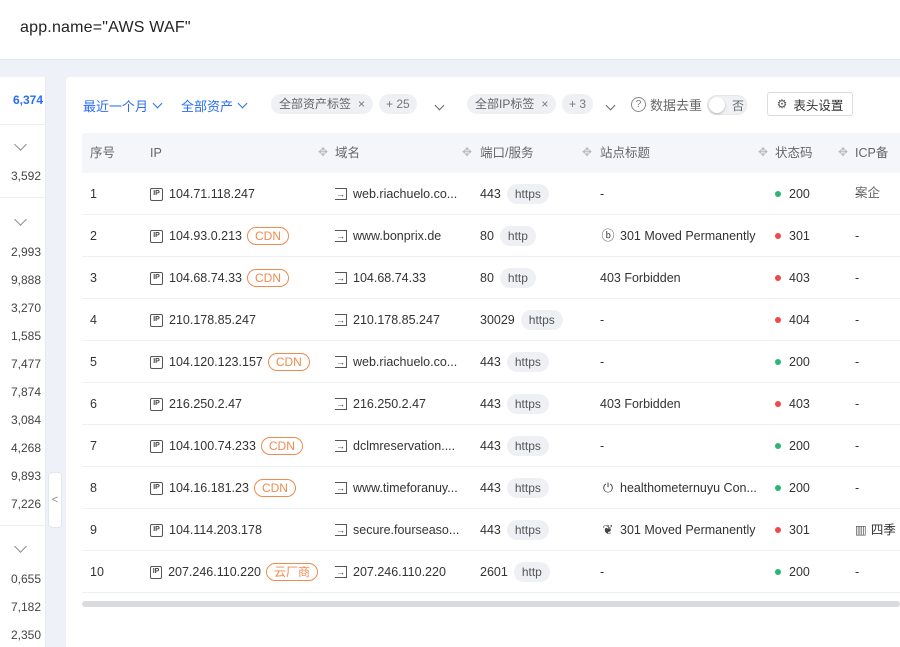 The image size is (900, 647). Describe the element at coordinates (212, 446) in the screenshot. I see `ip-link: 104.100.74.233` at that location.